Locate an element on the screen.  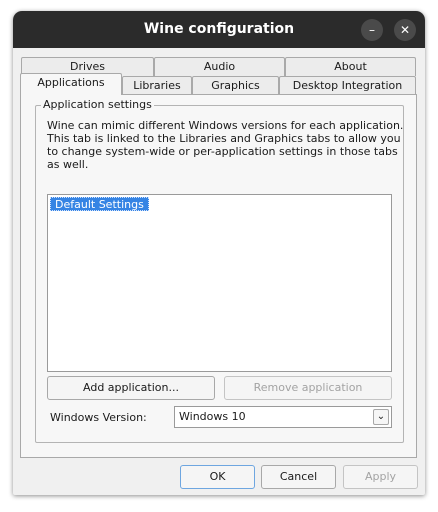
button-label: Remove application is located at coordinates (308, 387).